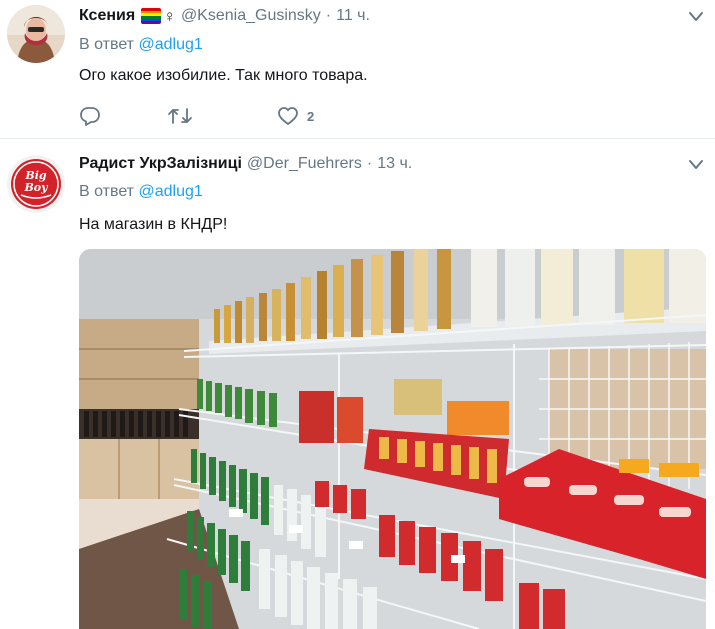  I want to click on big-boy-logo-icon: Big Boy, so click(36, 184).